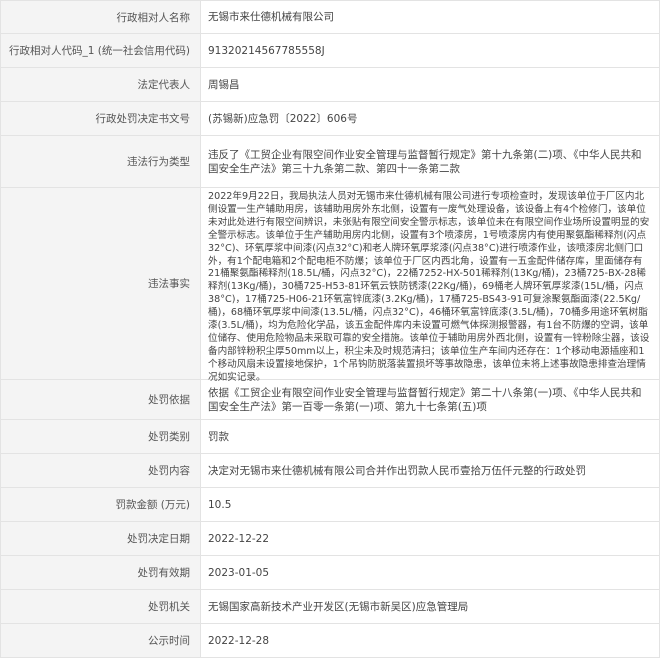 The height and width of the screenshot is (658, 660). I want to click on row-authority: 处罚机关 无锡国家高新技术产业开发区(无锡市新吴区)应急管理局, so click(330, 607).